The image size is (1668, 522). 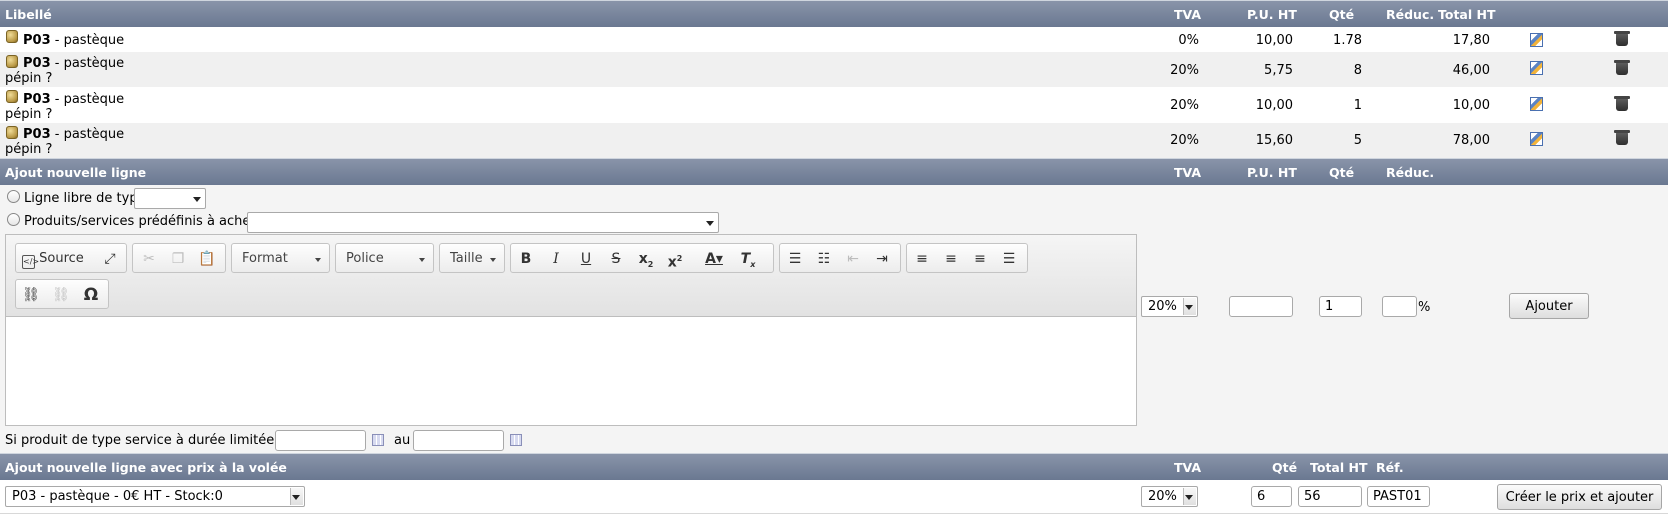 I want to click on toolbar-group-document: </> Source ⤢, so click(x=71, y=258).